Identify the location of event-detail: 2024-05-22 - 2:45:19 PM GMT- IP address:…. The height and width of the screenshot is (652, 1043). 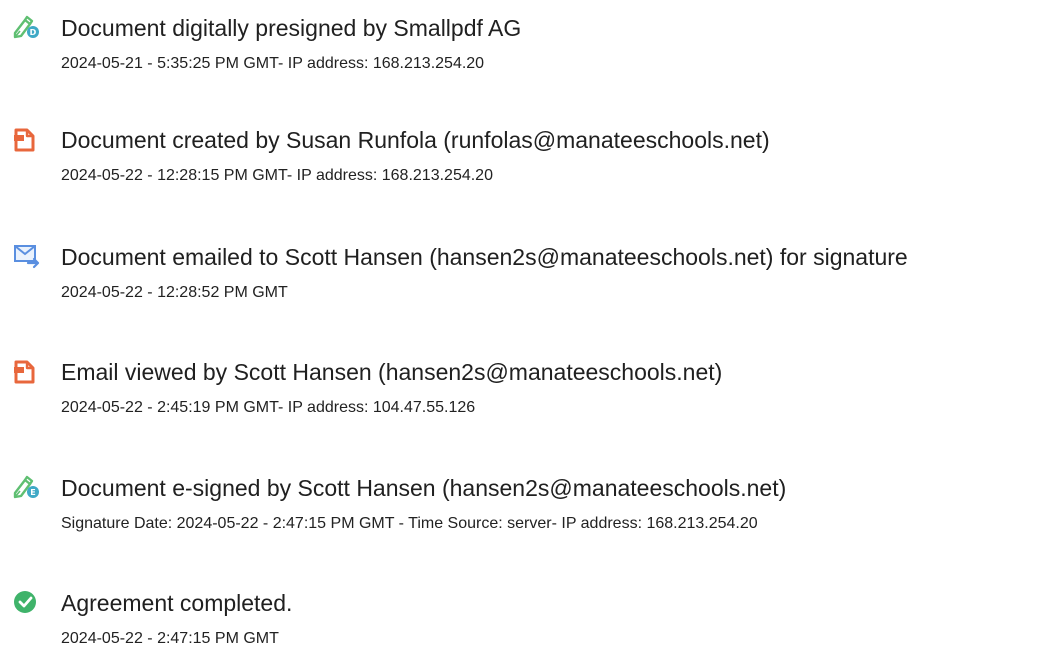
(268, 407).